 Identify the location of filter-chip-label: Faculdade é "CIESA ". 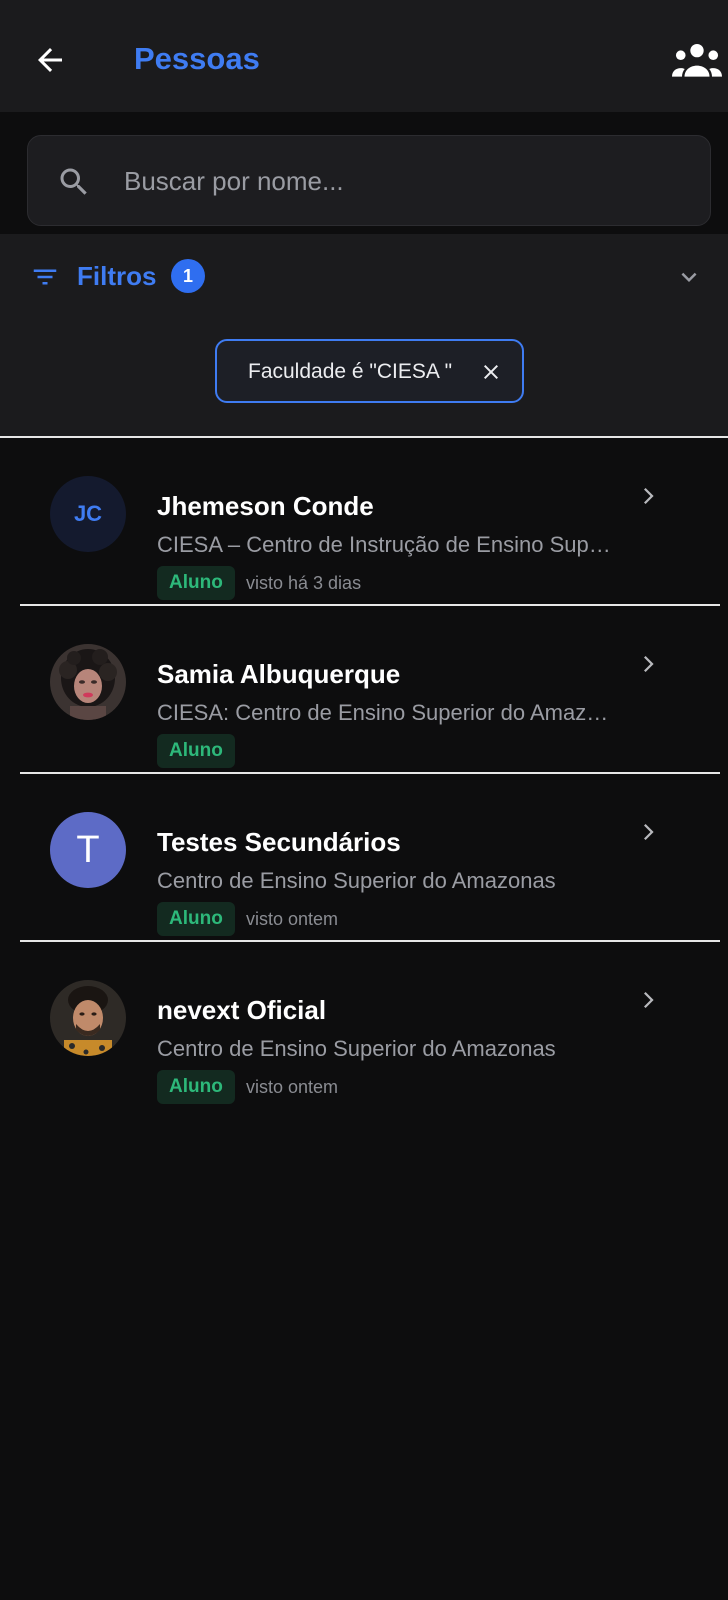
(350, 371).